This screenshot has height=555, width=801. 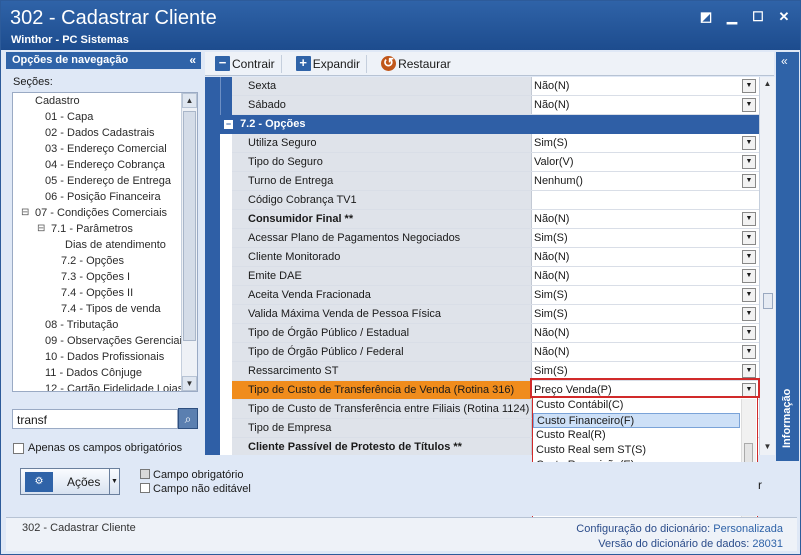 What do you see at coordinates (97, 101) in the screenshot?
I see `tree-item: Cadastro` at bounding box center [97, 101].